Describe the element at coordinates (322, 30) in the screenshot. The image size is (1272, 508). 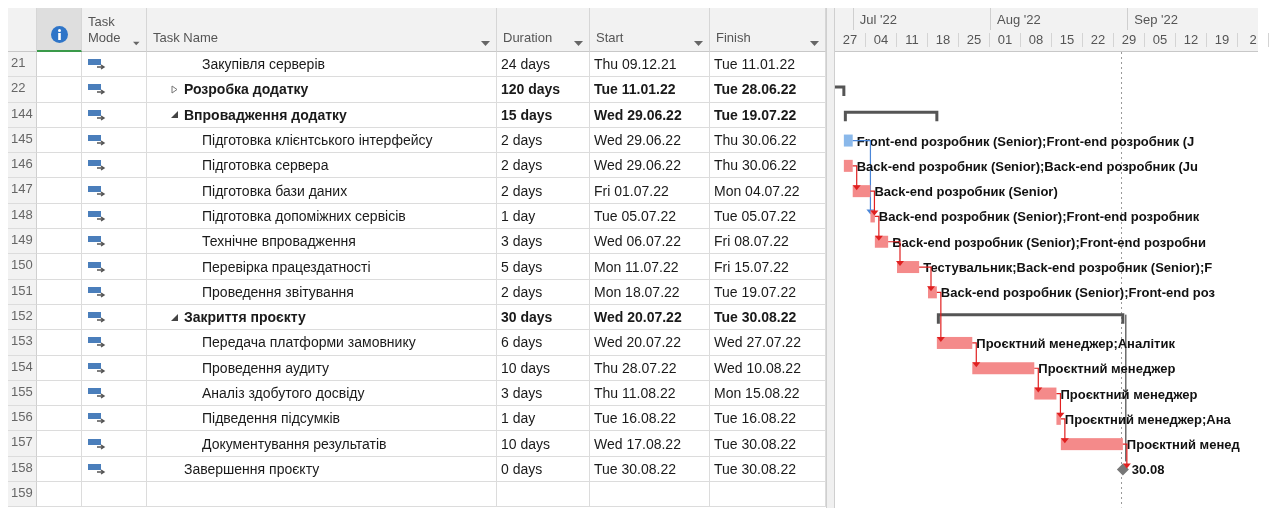
I see `column-header: Task Name` at that location.